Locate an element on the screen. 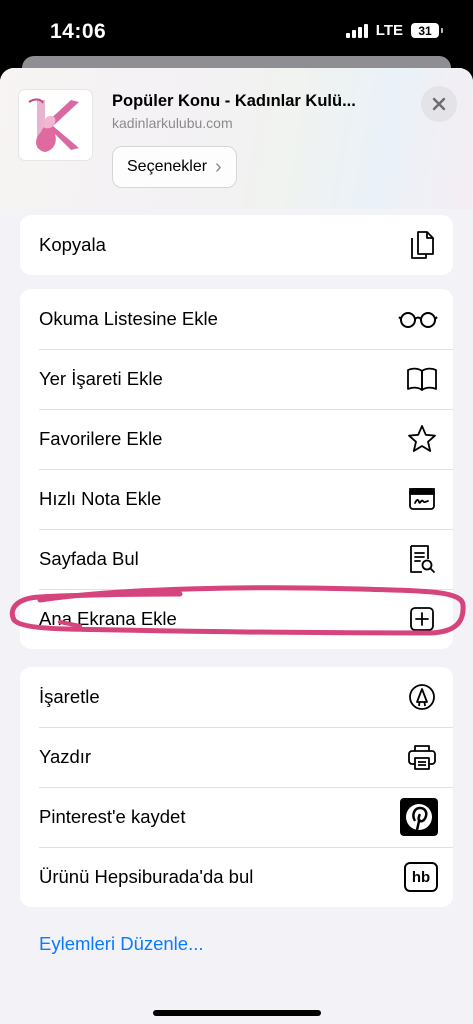 Image resolution: width=473 pixels, height=1024 pixels. action-add-reading-list: Okuma Listesine Ekle is located at coordinates (236, 319).